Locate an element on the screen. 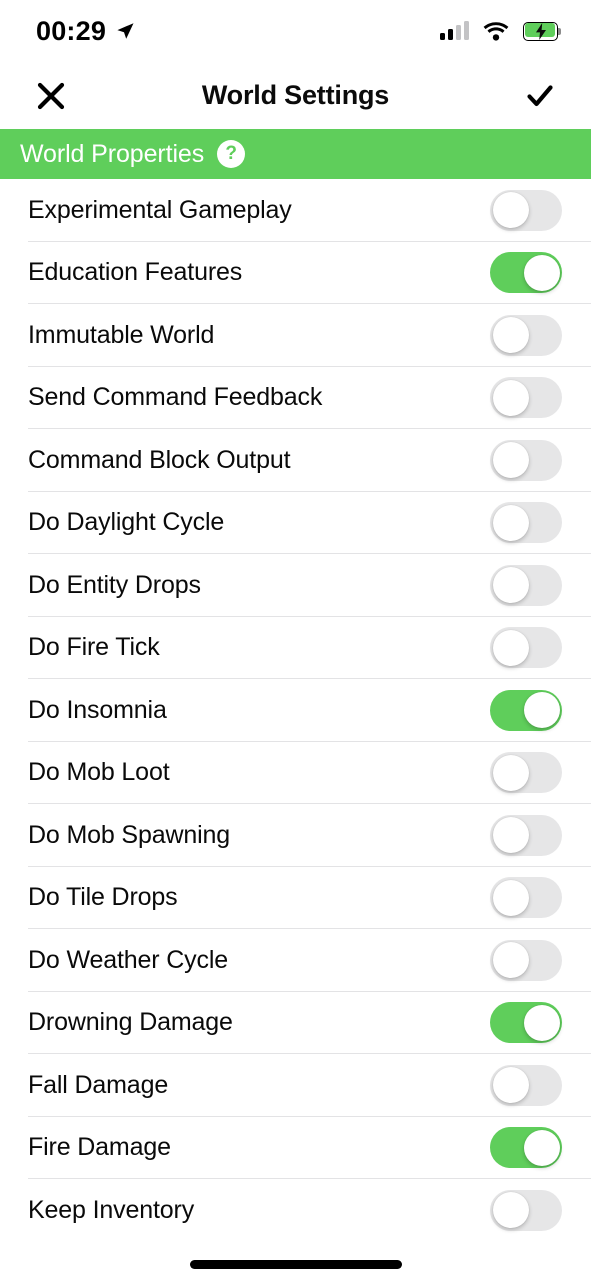 The height and width of the screenshot is (1280, 591). settings-row: Send Command Feedback is located at coordinates (295, 397).